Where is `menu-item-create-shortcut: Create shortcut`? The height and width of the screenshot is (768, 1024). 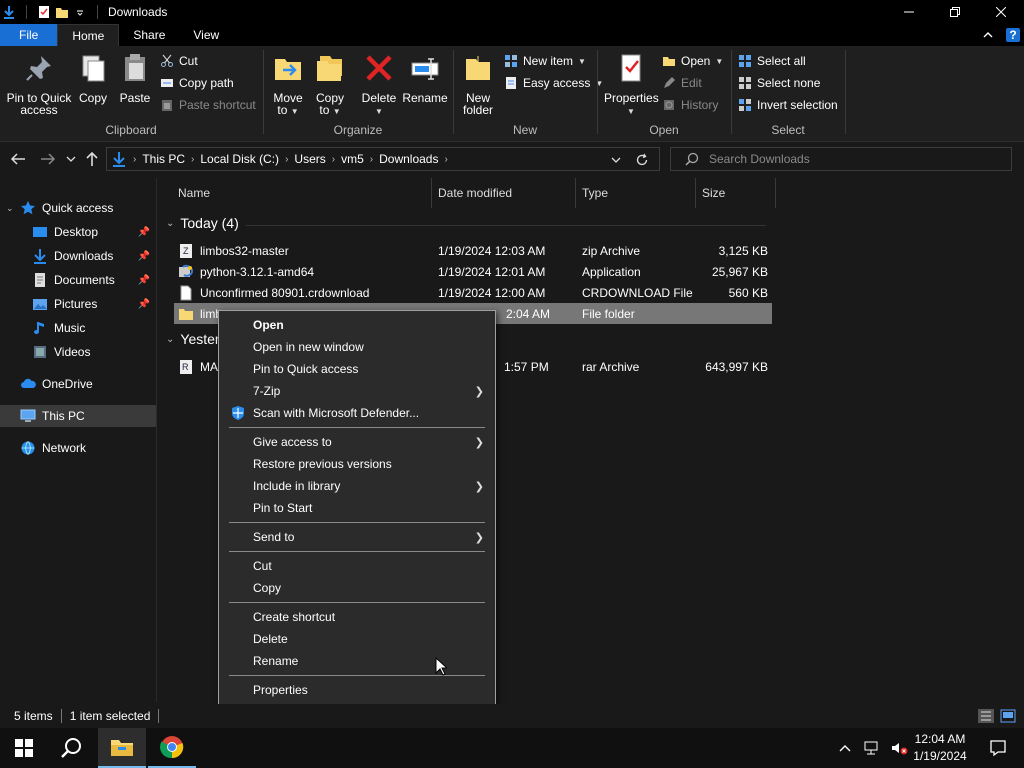 menu-item-create-shortcut: Create shortcut is located at coordinates (357, 617).